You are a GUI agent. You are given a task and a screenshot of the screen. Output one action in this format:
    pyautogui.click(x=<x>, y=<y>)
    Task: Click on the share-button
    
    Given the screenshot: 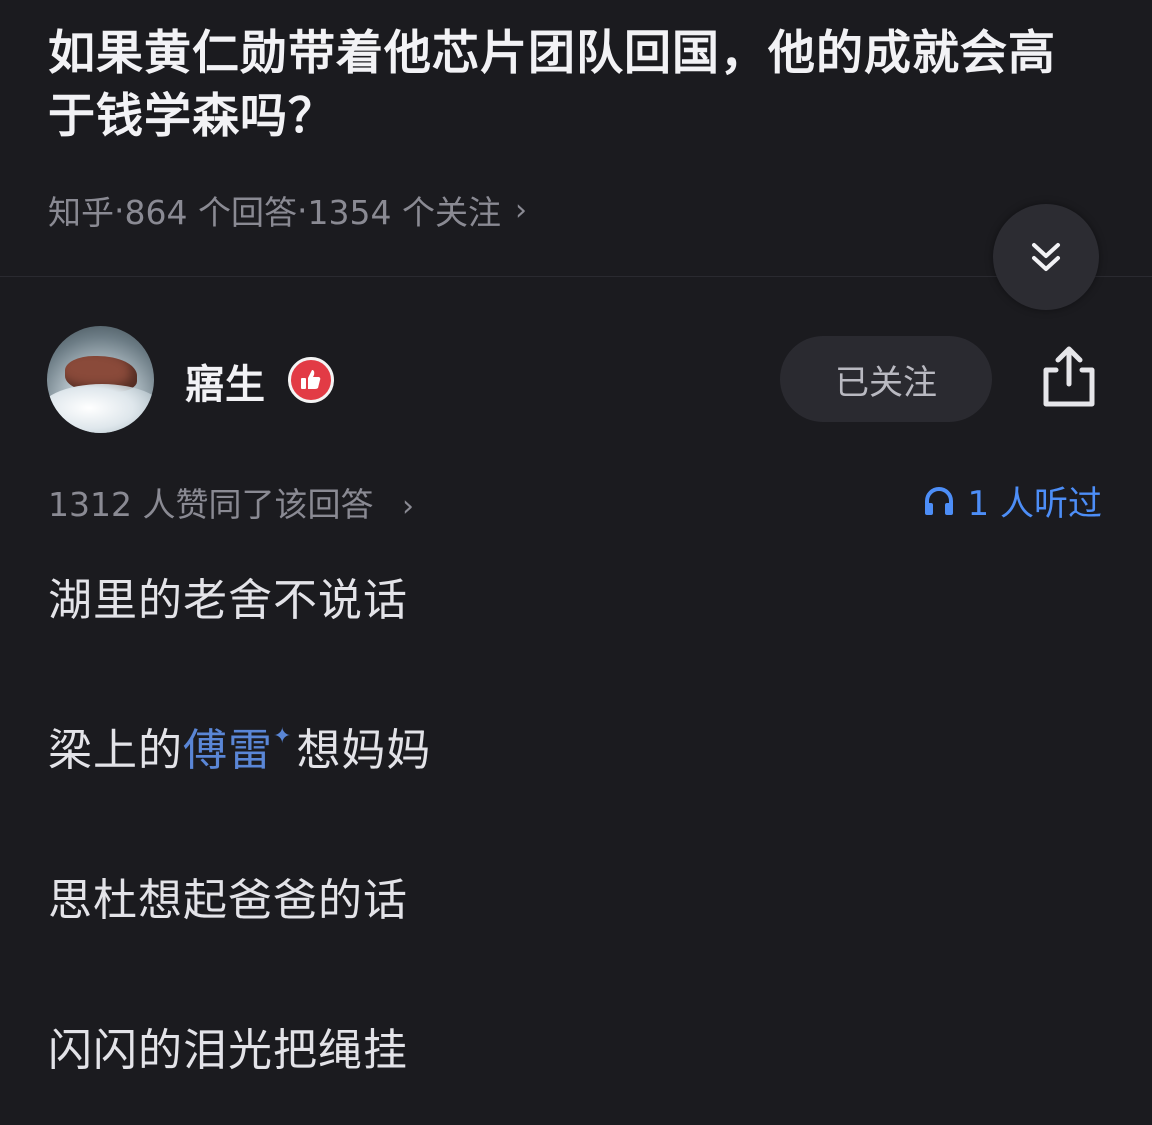 What is the action you would take?
    pyautogui.click(x=1069, y=377)
    